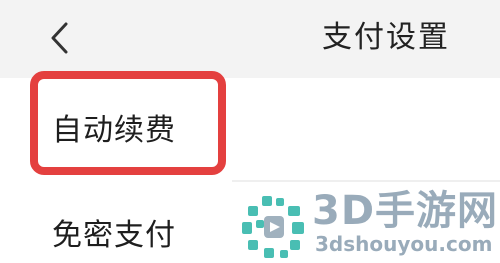 The image size is (500, 263). Describe the element at coordinates (386, 37) in the screenshot. I see `page-title: 支付设置` at that location.